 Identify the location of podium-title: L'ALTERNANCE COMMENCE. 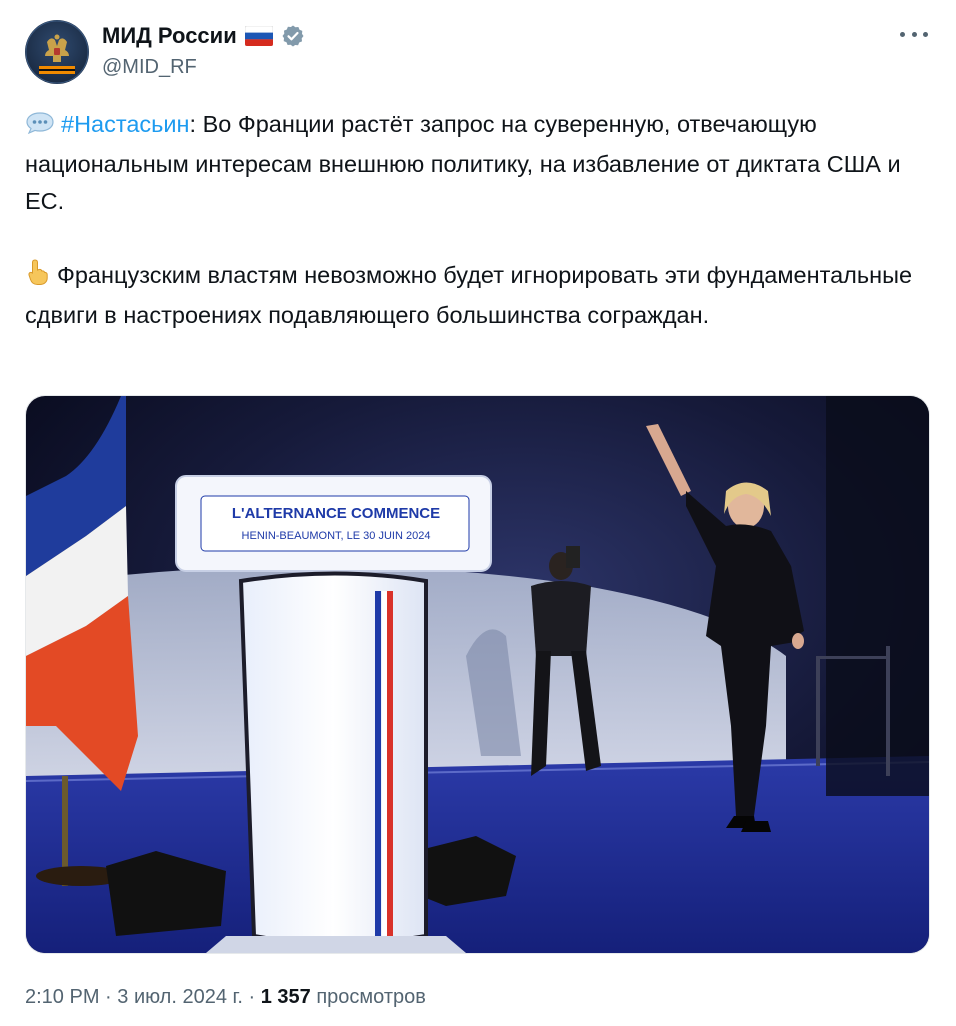
(336, 513).